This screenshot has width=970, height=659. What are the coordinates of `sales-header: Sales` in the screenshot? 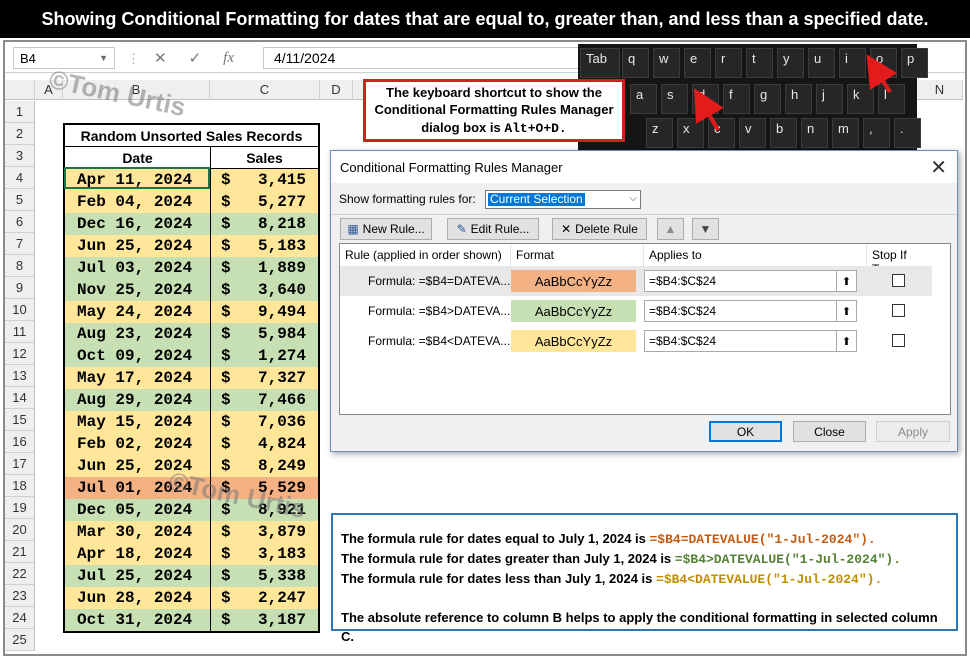 It's located at (264, 157).